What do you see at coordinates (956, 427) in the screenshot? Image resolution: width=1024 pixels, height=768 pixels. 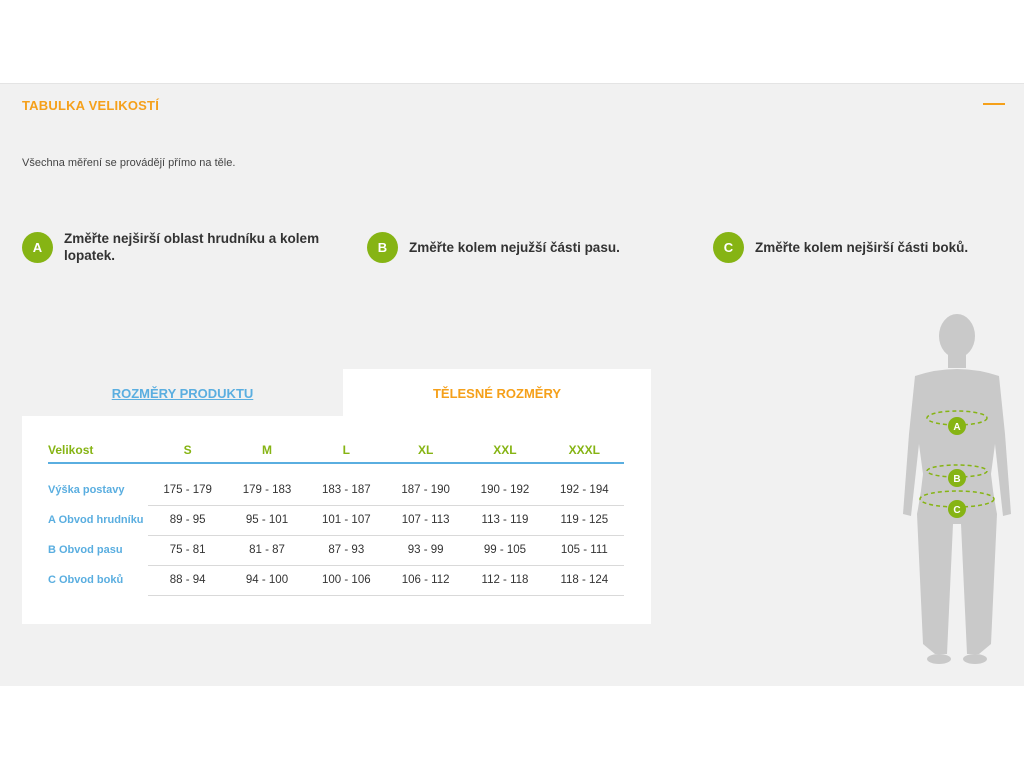 I see `marker-a-label: A` at bounding box center [956, 427].